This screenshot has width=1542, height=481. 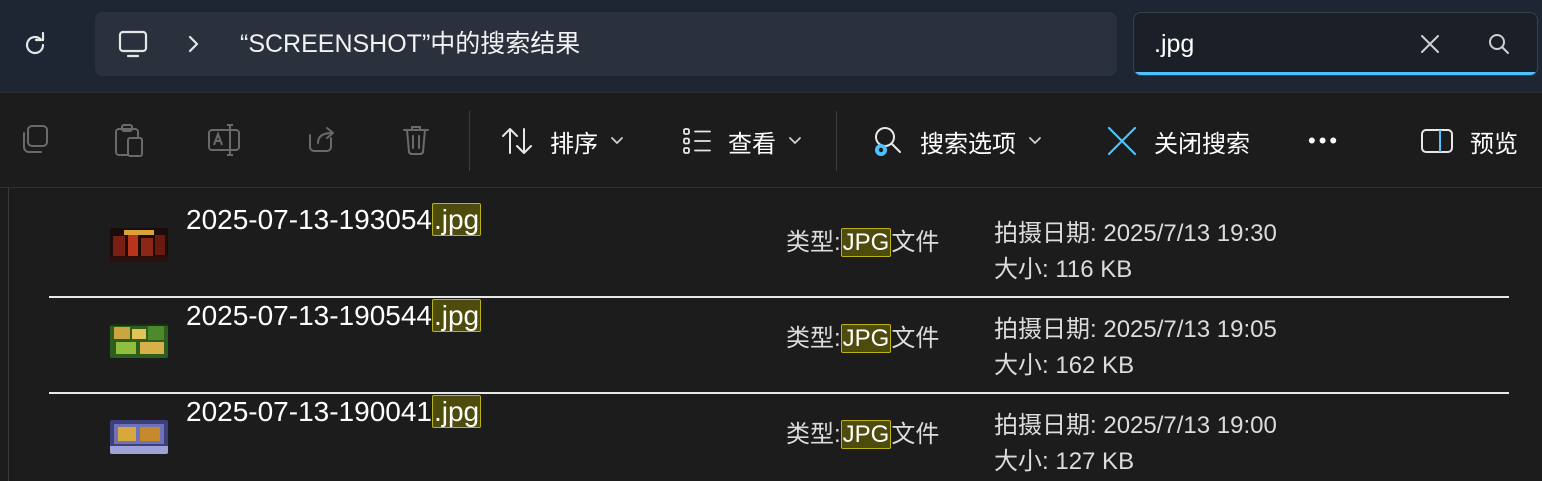 What do you see at coordinates (1335, 44) in the screenshot?
I see `search-box: .jpg` at bounding box center [1335, 44].